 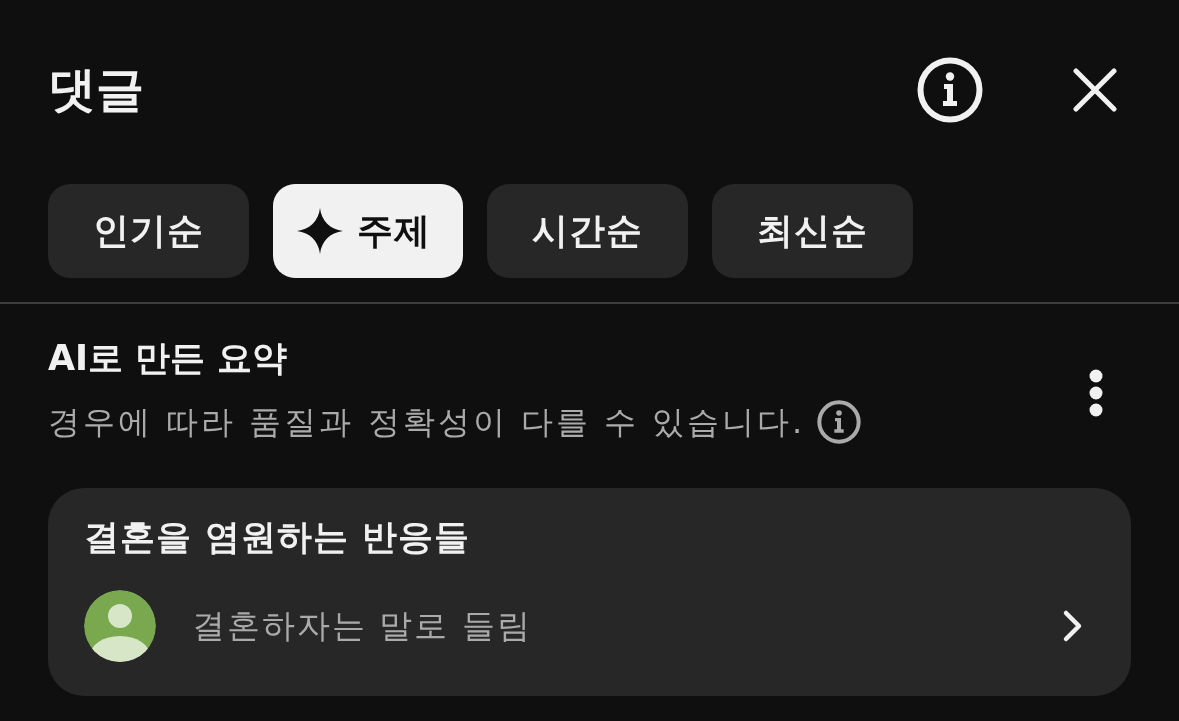 I want to click on topic-title: 결혼을 염원하는 반응들, so click(x=278, y=537).